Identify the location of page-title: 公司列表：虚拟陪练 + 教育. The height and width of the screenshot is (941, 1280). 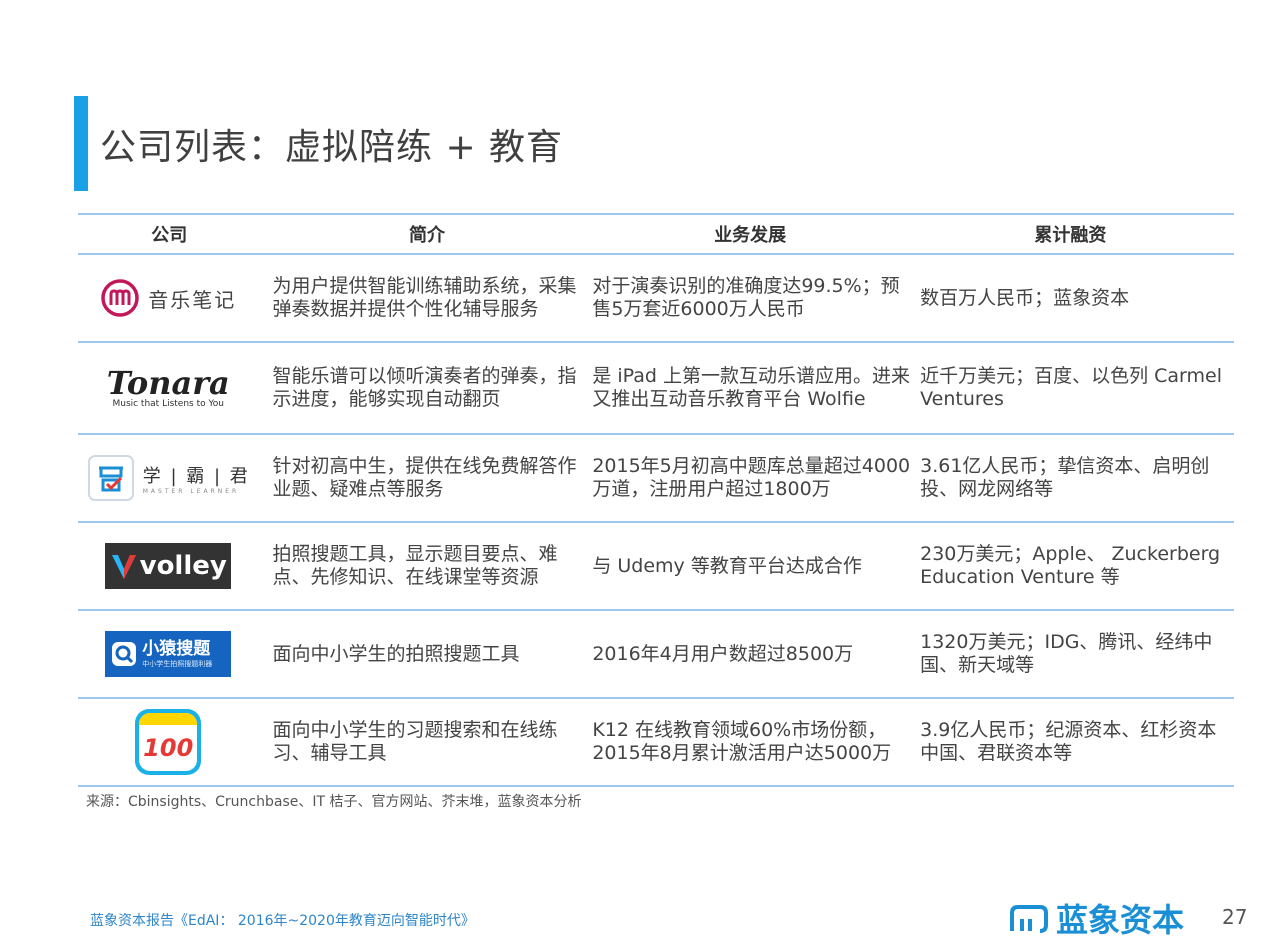
(332, 147).